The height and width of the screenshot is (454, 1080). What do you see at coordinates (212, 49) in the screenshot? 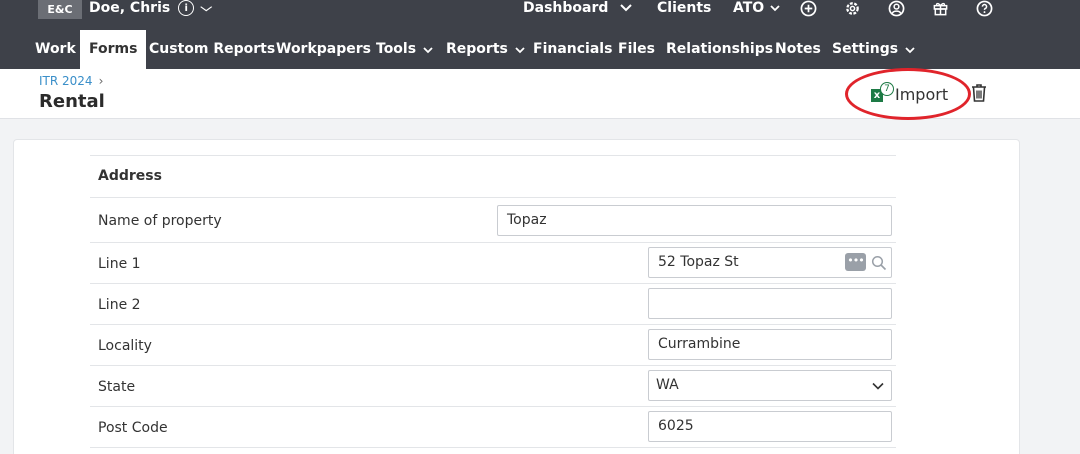
I see `menu-custom-reports: Custom Reports` at bounding box center [212, 49].